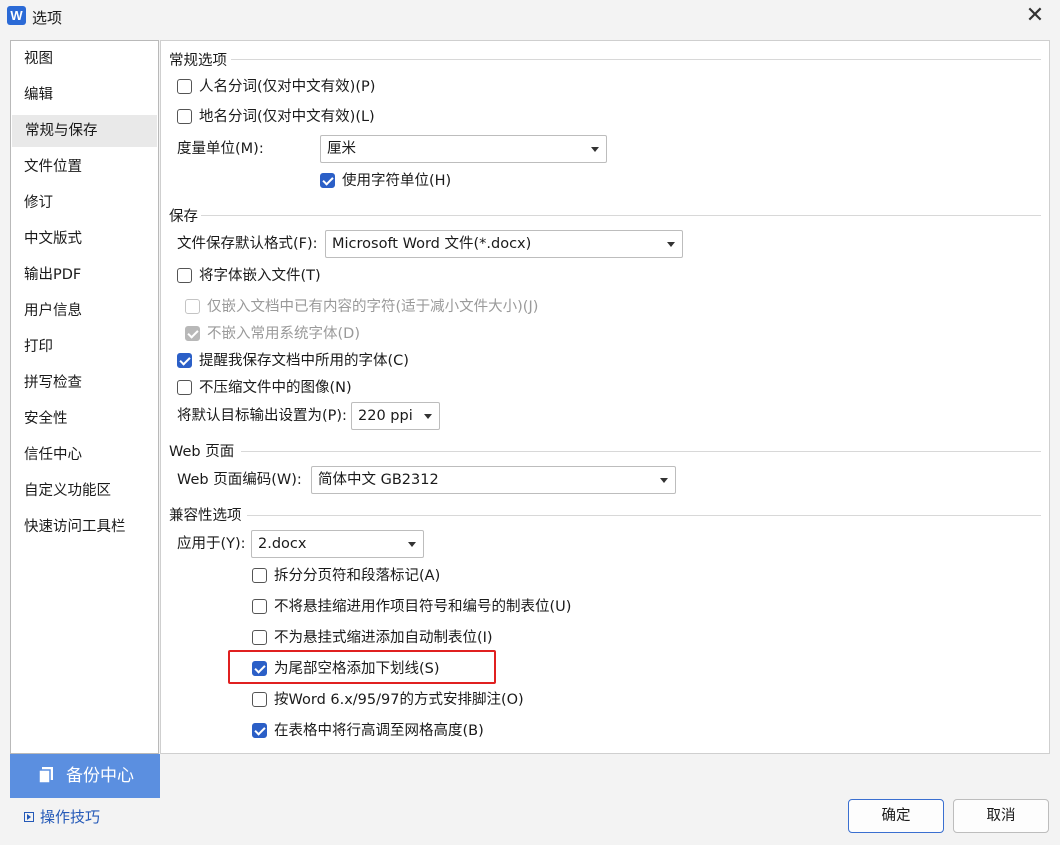 Image resolution: width=1060 pixels, height=845 pixels. I want to click on wps-writer-logo-icon: W, so click(16, 15).